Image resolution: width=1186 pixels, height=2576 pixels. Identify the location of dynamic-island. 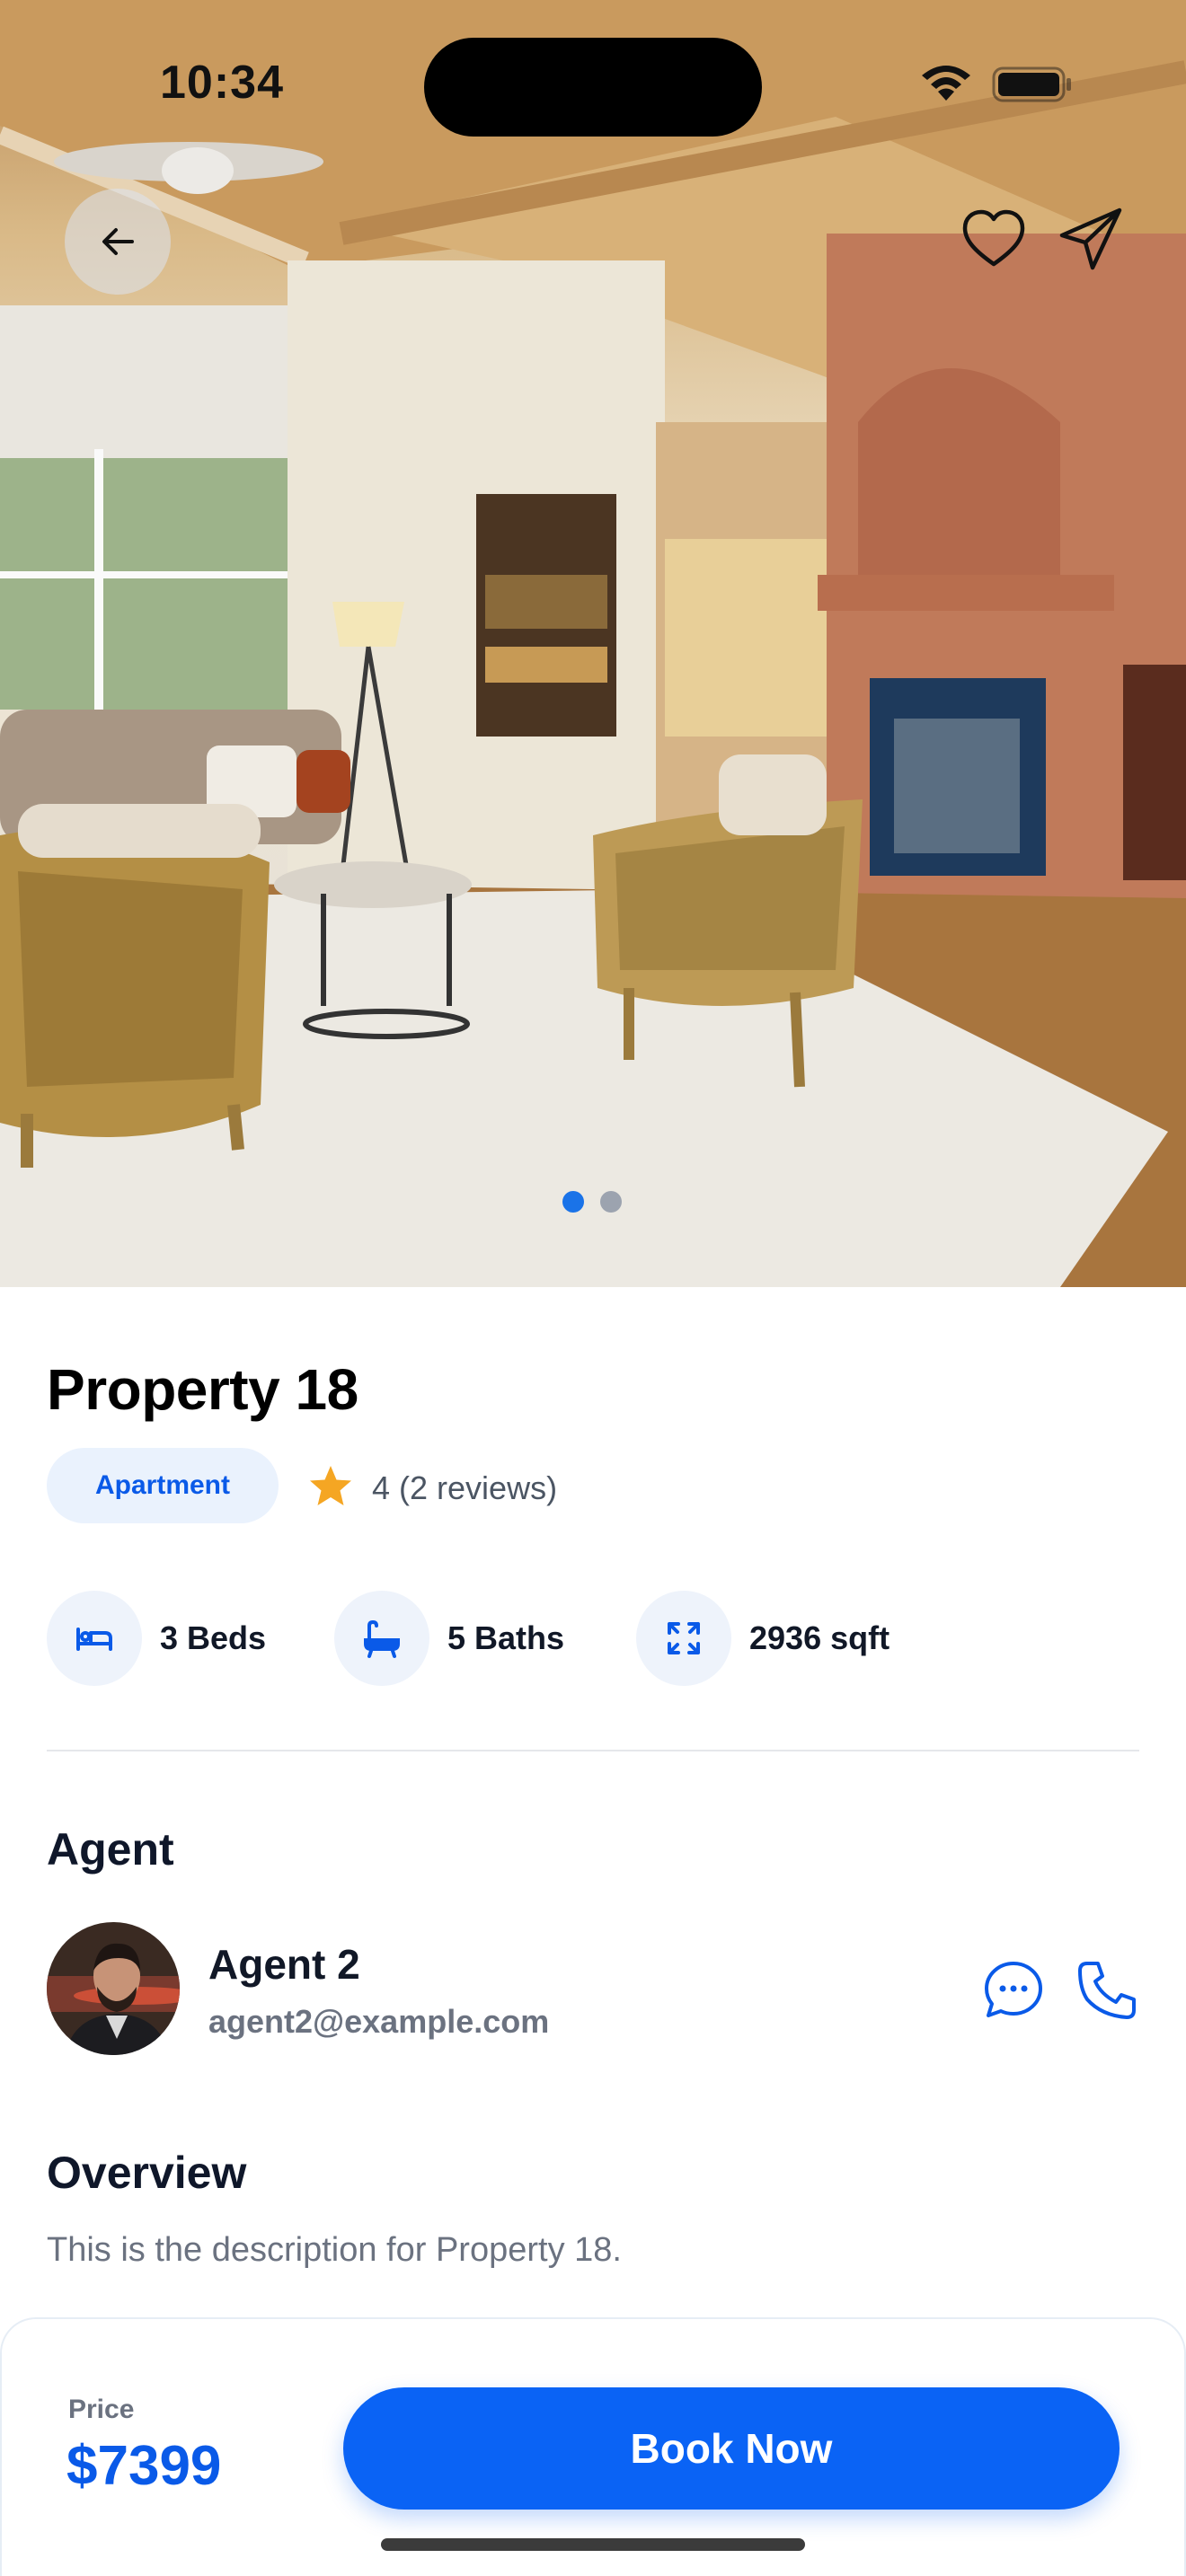
(593, 87).